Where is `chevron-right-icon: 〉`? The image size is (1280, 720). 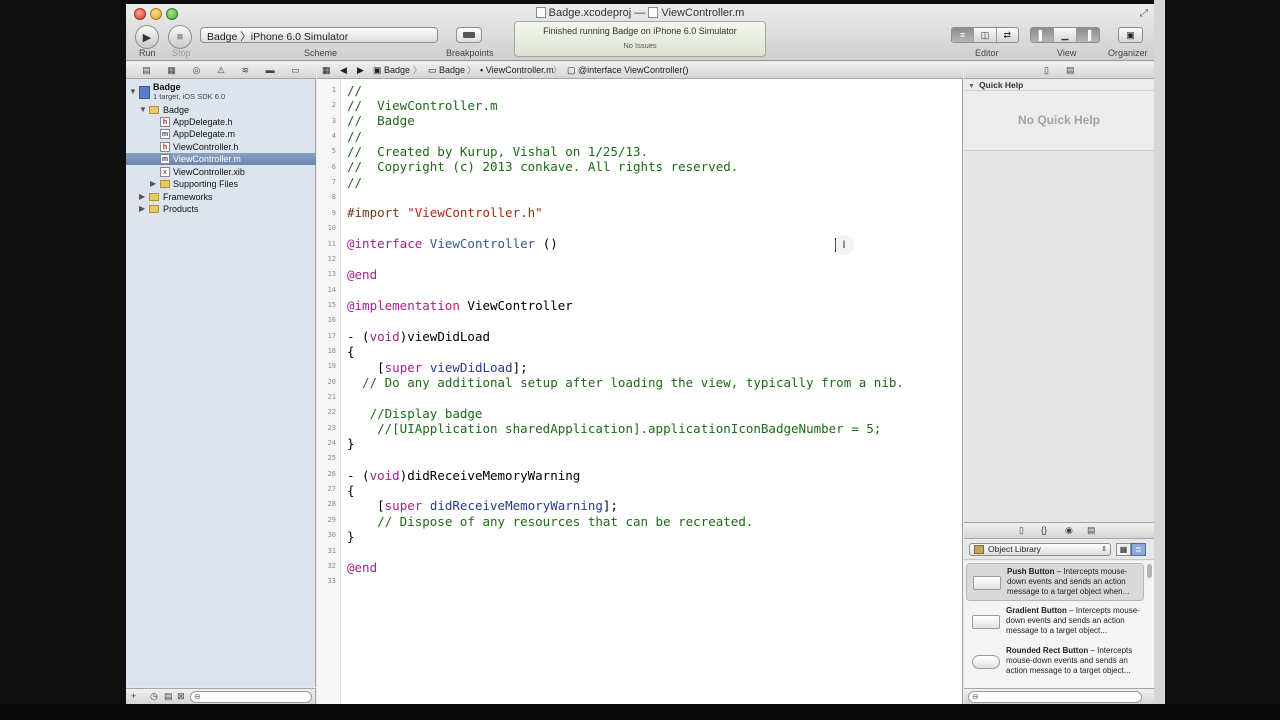 chevron-right-icon: 〉 is located at coordinates (472, 70).